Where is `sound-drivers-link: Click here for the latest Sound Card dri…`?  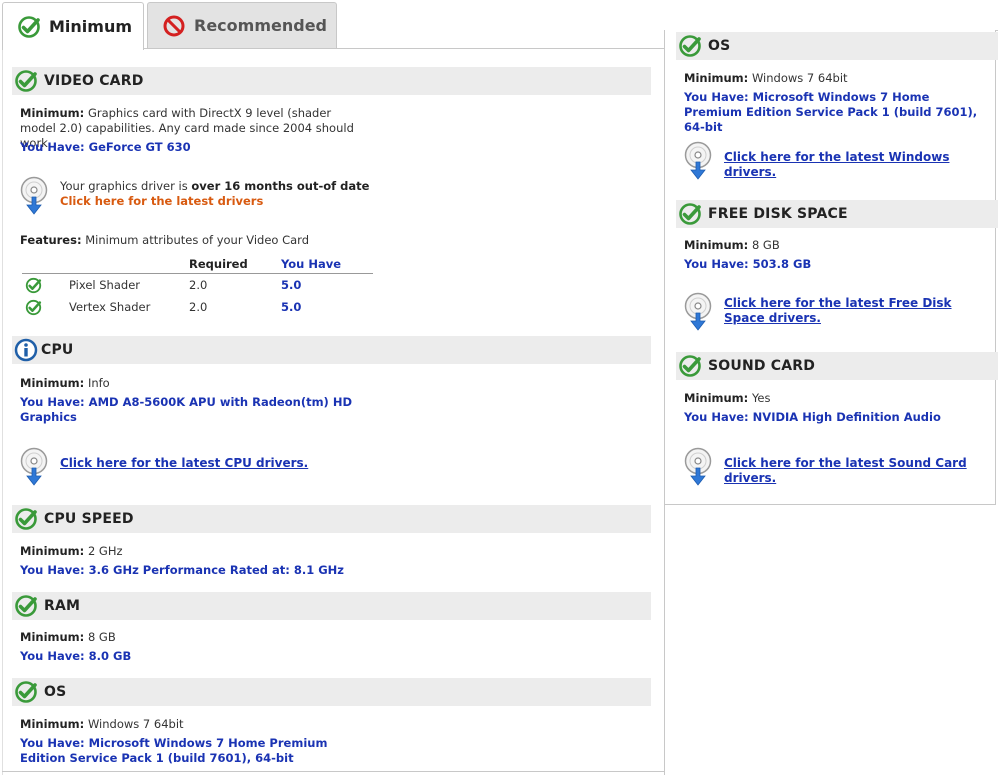
sound-drivers-link: Click here for the latest Sound Card dri… is located at coordinates (861, 471).